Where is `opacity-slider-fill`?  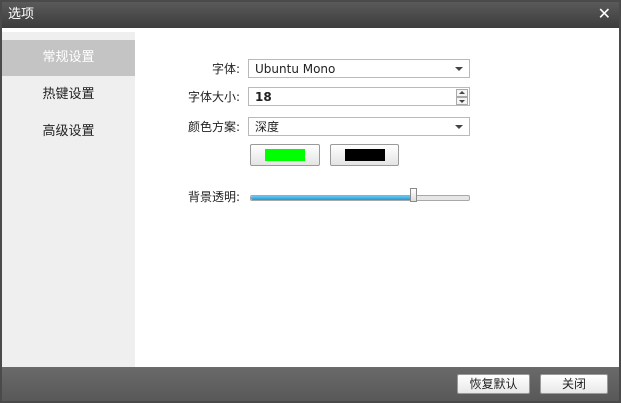
opacity-slider-fill is located at coordinates (331, 198).